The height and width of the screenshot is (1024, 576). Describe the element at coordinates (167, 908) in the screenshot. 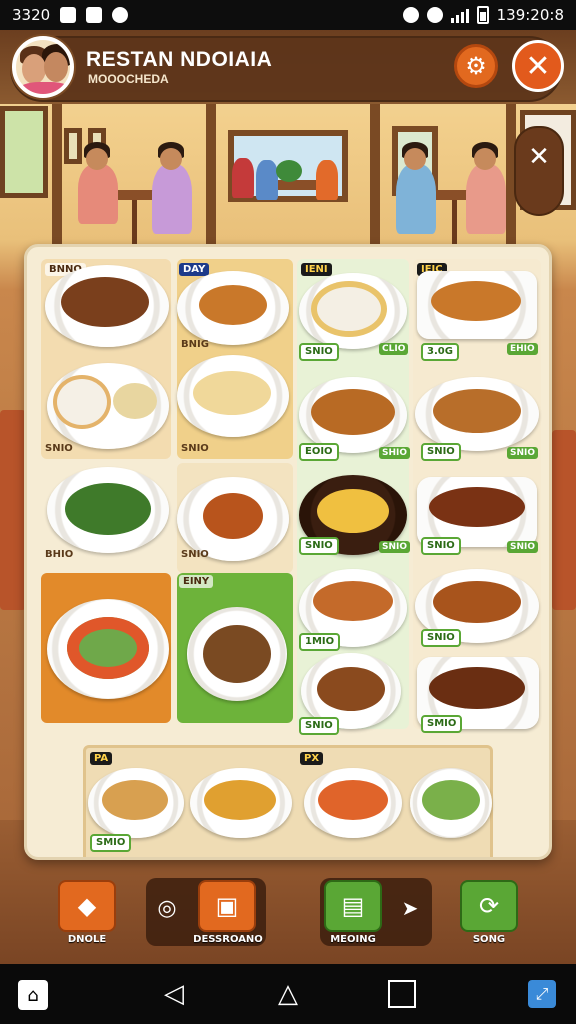

I see `target-button: ◎` at that location.